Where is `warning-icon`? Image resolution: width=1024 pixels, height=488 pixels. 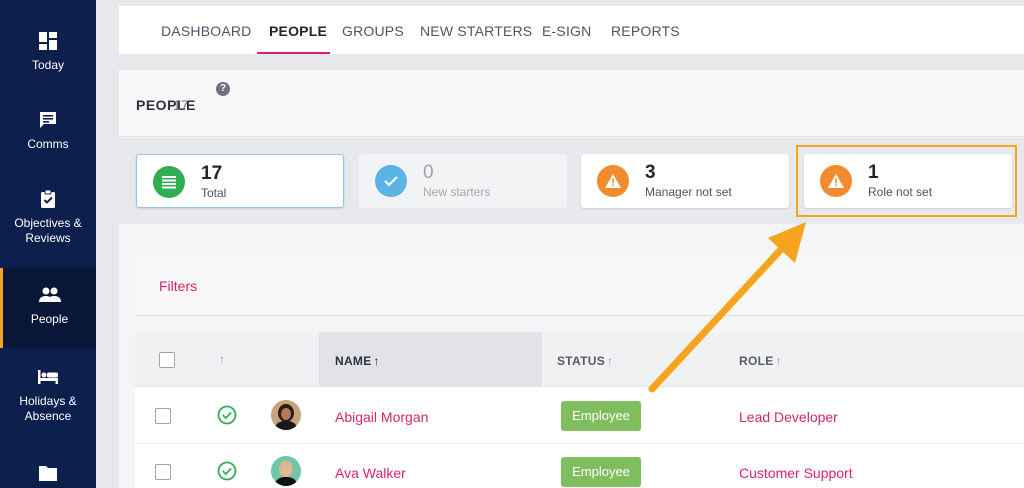
warning-icon is located at coordinates (613, 181).